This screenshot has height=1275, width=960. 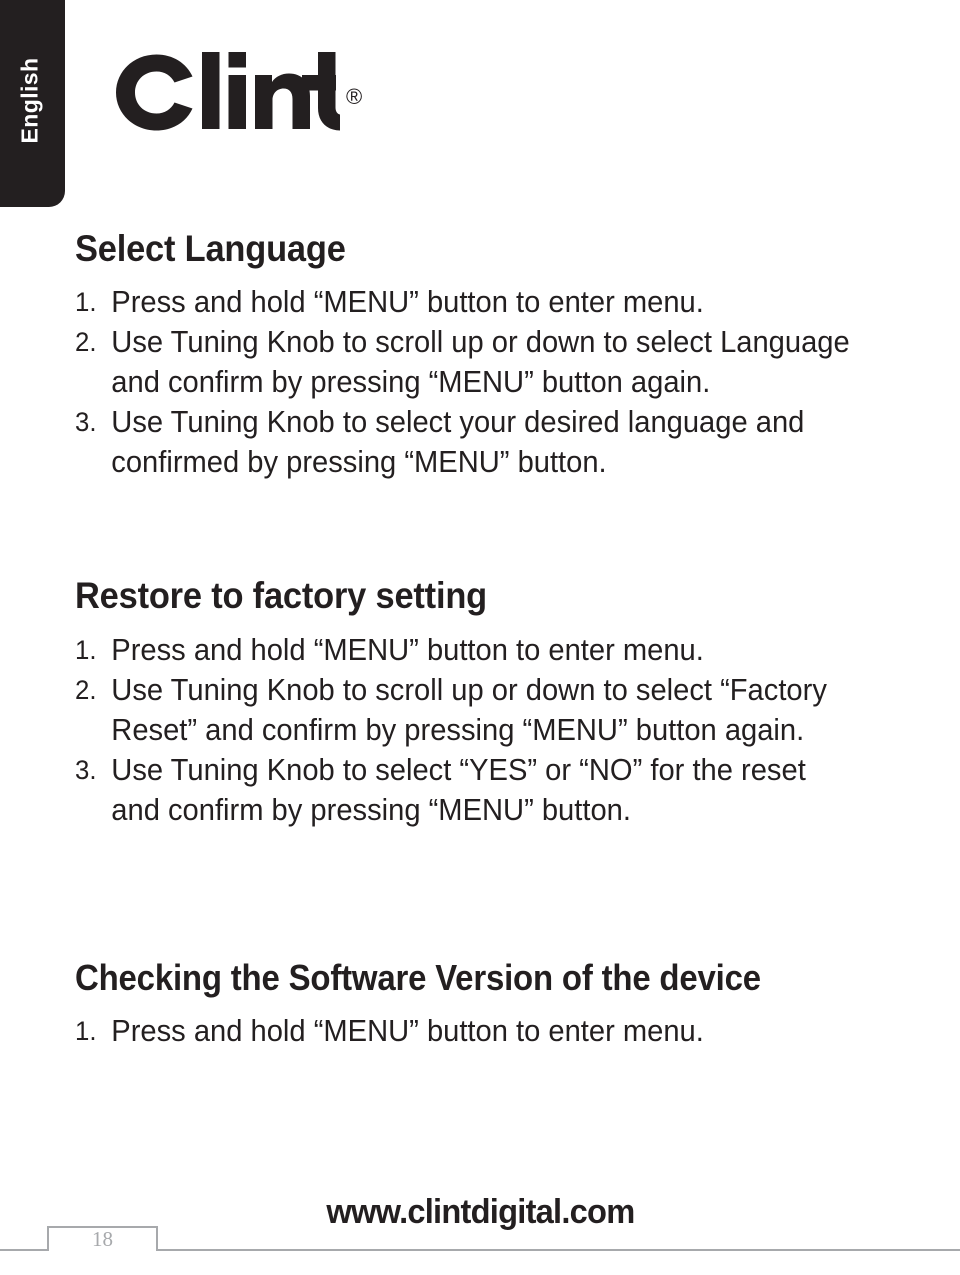 I want to click on brand-logo: ®, so click(x=237, y=92).